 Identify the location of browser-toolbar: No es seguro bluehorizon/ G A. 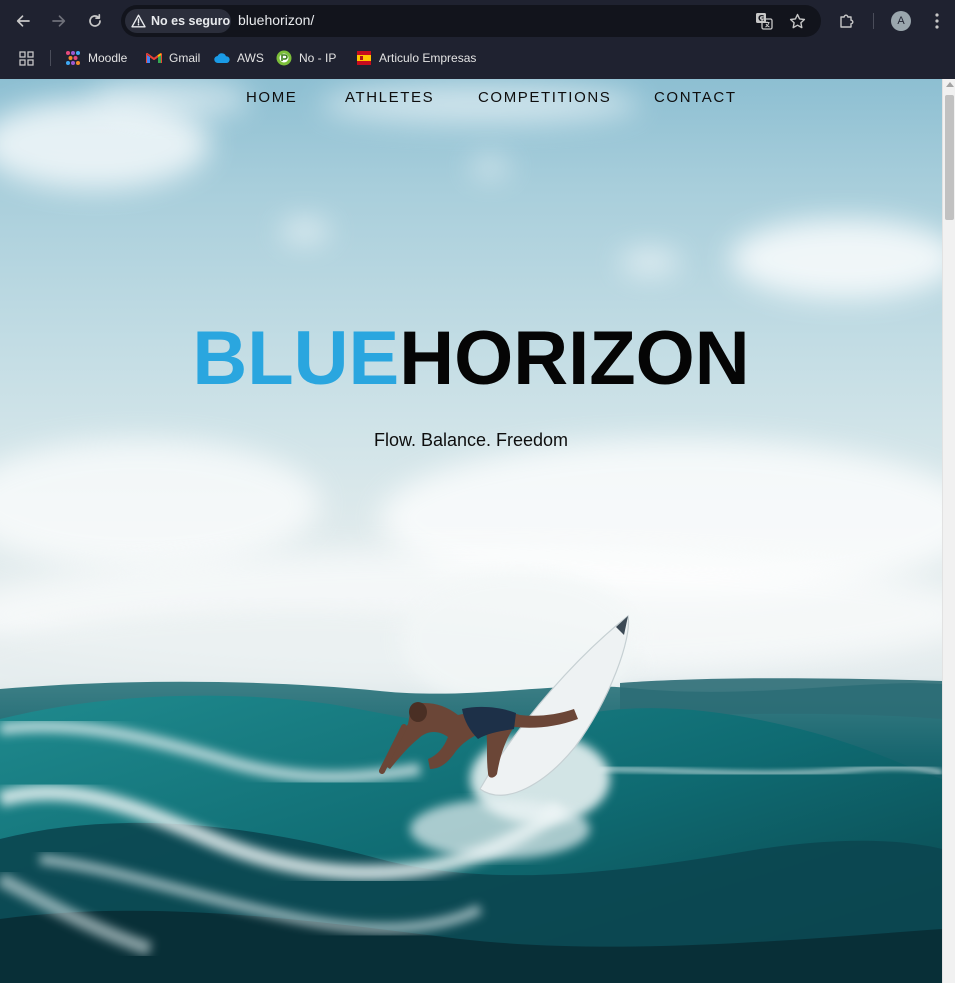
(477, 21).